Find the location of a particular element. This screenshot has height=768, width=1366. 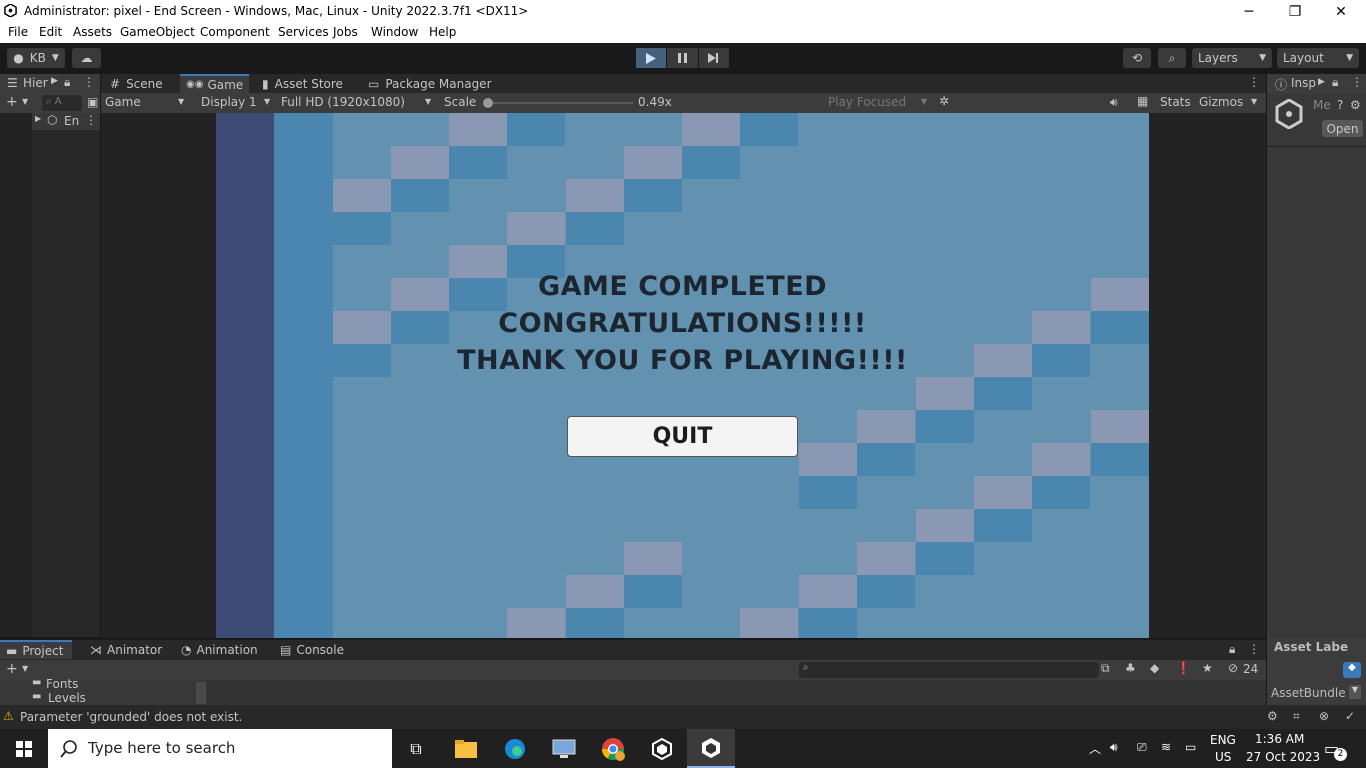

file-explorer-button is located at coordinates (466, 748).